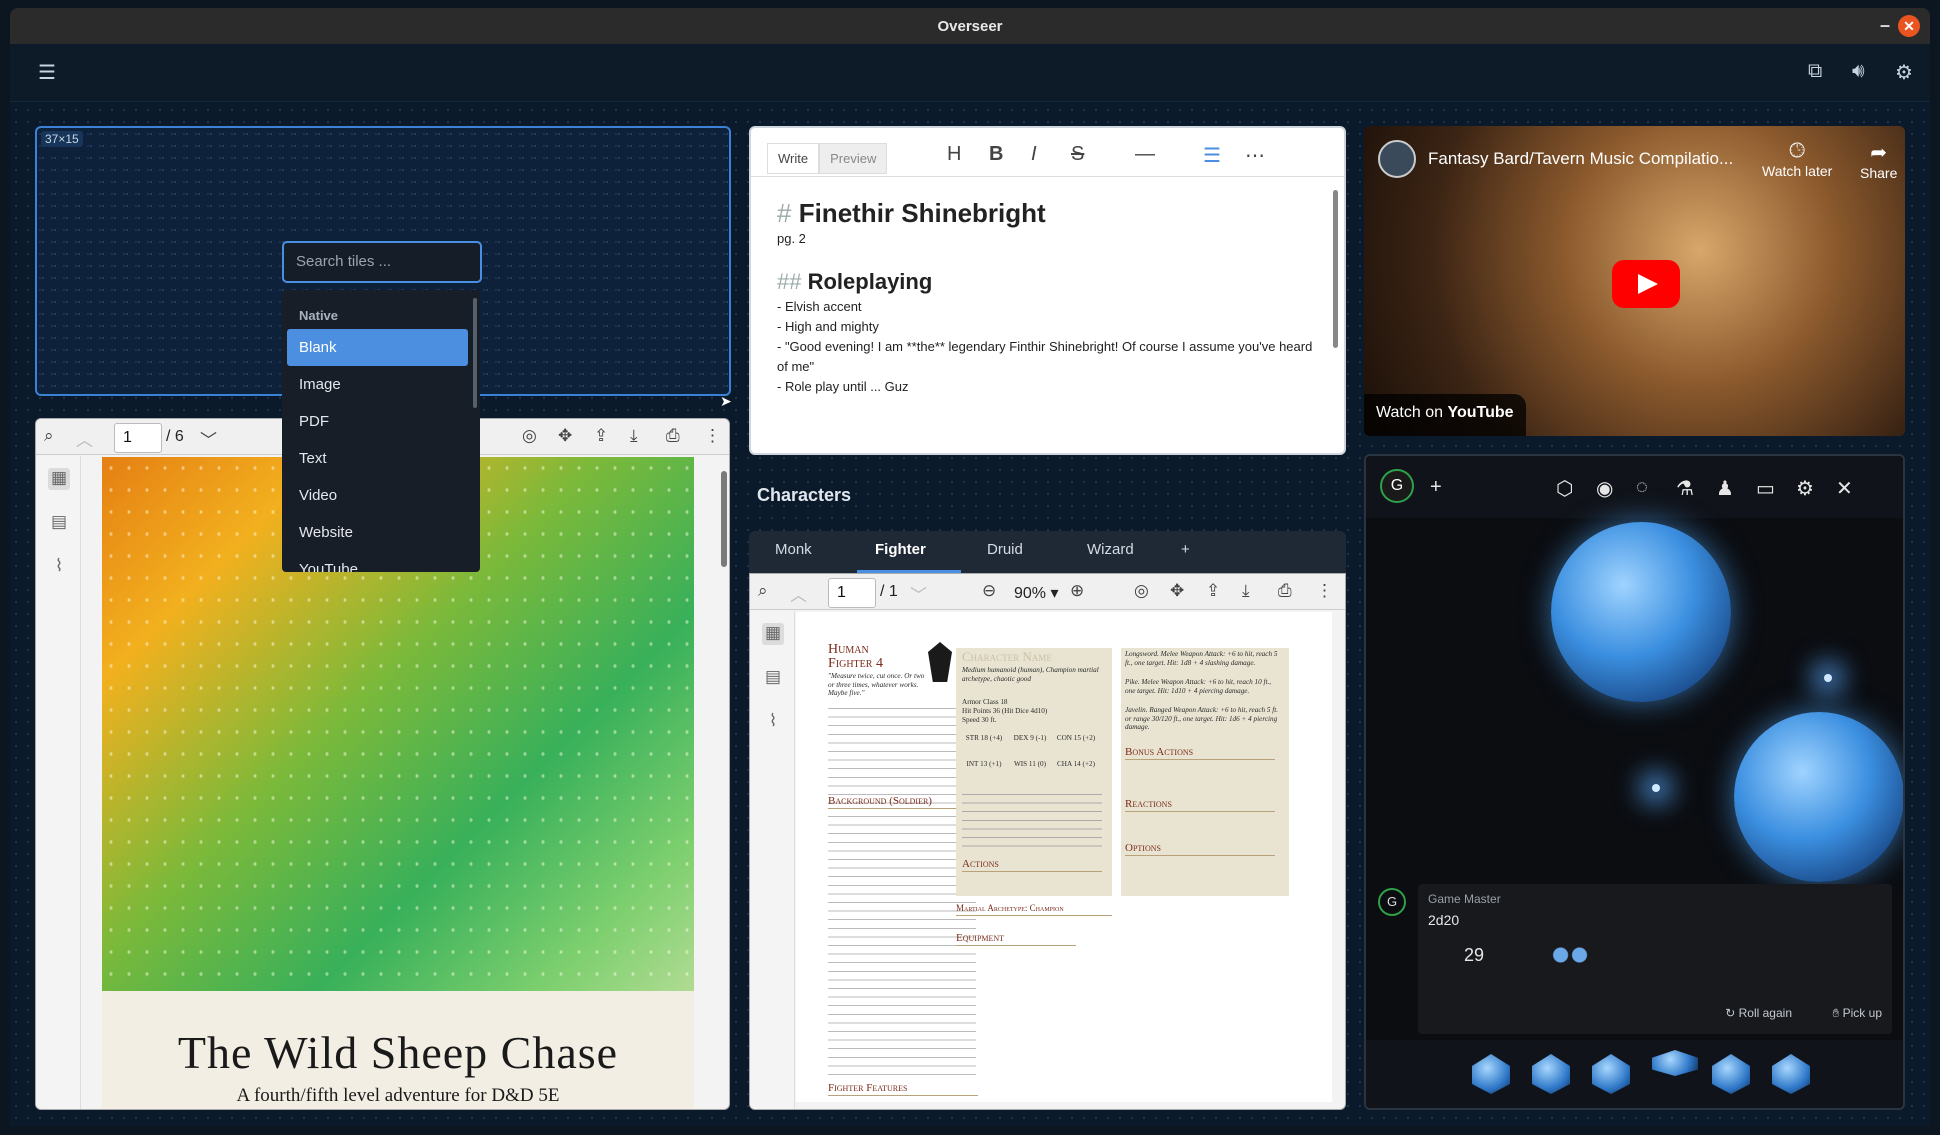 The width and height of the screenshot is (1940, 1135). I want to click on add-player-icon: +, so click(1436, 487).